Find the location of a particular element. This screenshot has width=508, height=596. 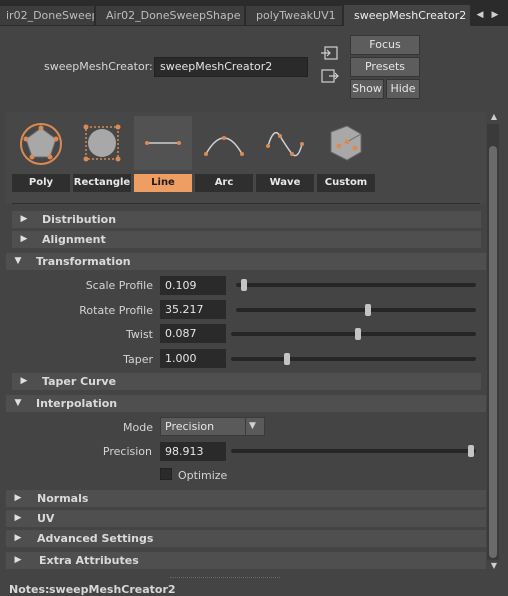

precision-slider-handle is located at coordinates (470, 451).